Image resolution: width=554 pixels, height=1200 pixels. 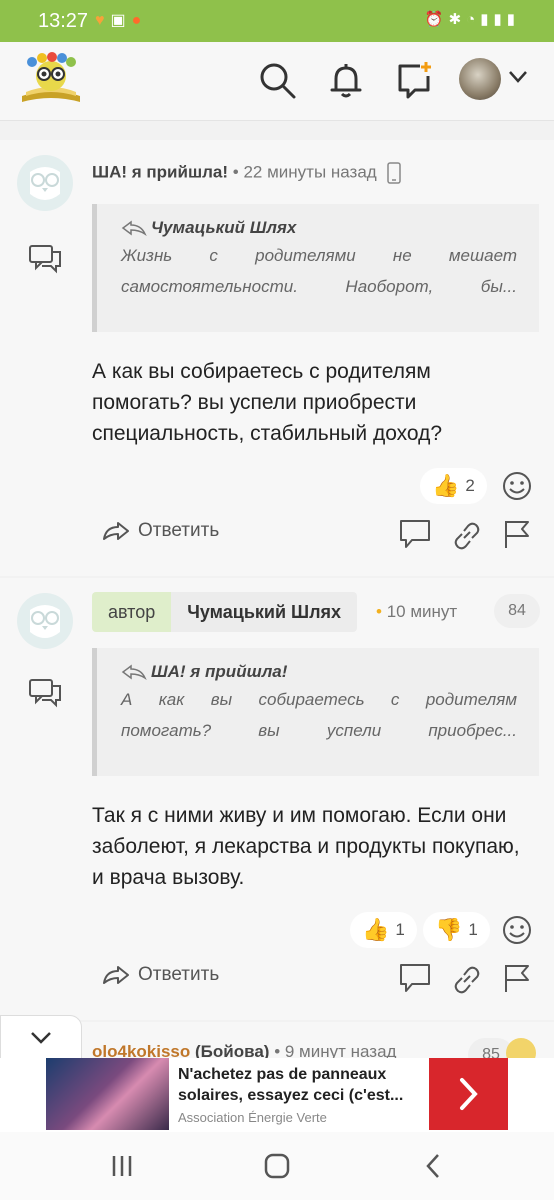 I want to click on comment-author-suffix: (Бойова), so click(x=232, y=1050).